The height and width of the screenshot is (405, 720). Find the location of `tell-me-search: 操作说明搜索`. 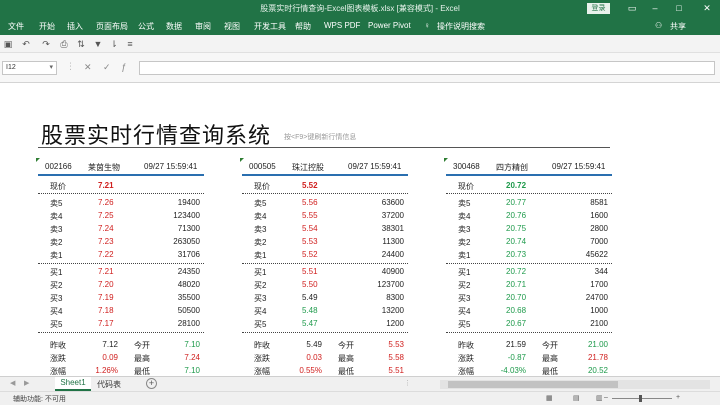

tell-me-search: 操作说明搜索 is located at coordinates (461, 26).